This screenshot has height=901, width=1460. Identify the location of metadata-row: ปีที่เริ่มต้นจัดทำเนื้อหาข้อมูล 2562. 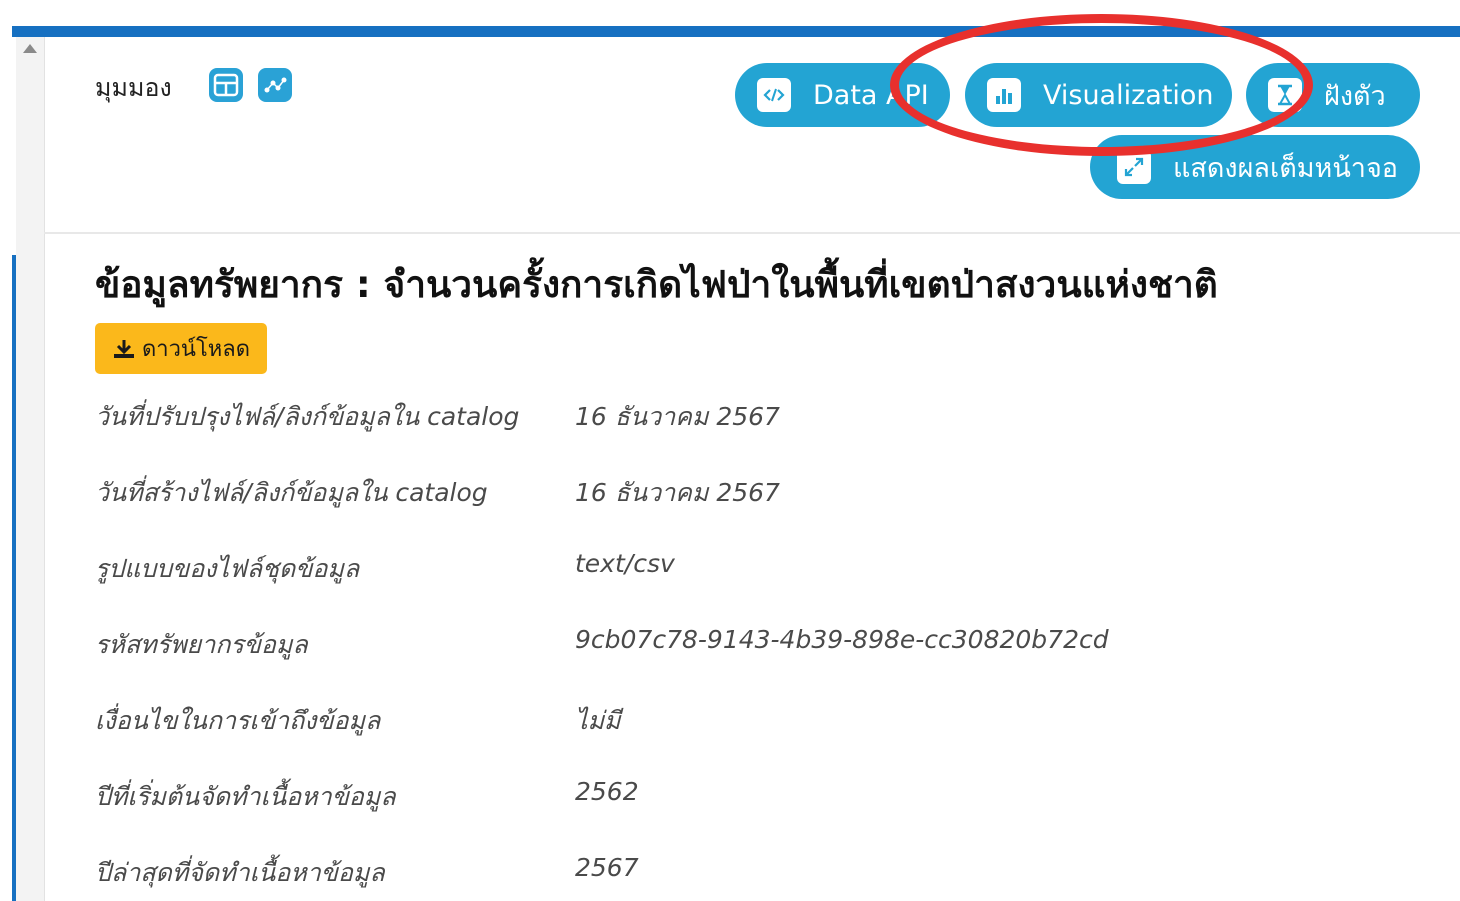
(745, 797).